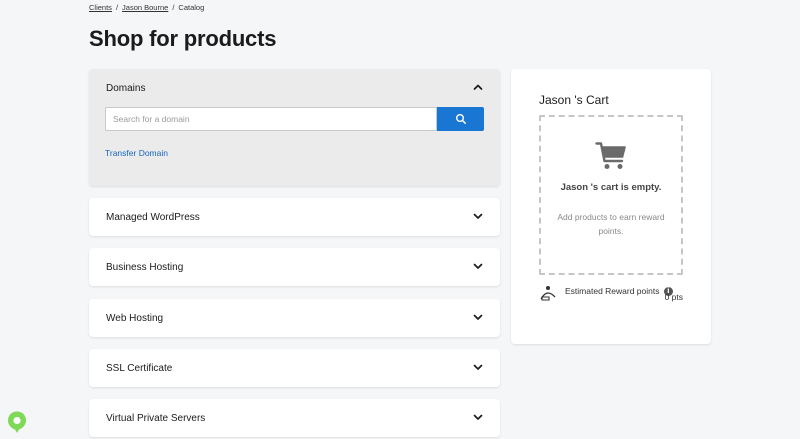  I want to click on product-panel-web-hosting: Web Hosting, so click(294, 318).